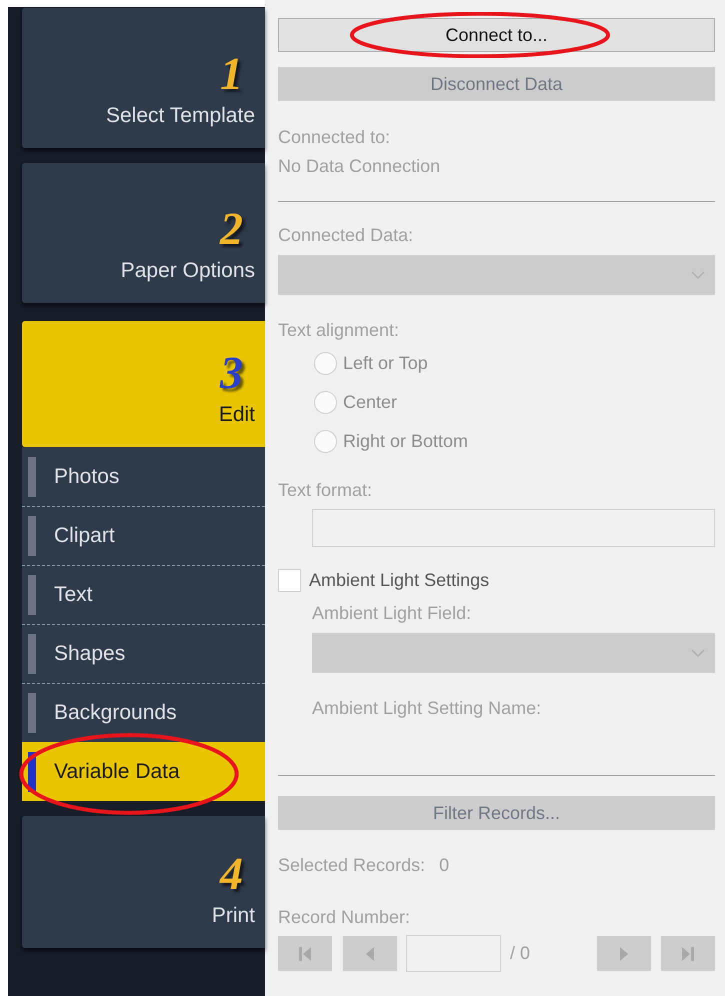  I want to click on edit-menu-item: Backgrounds, so click(143, 712).